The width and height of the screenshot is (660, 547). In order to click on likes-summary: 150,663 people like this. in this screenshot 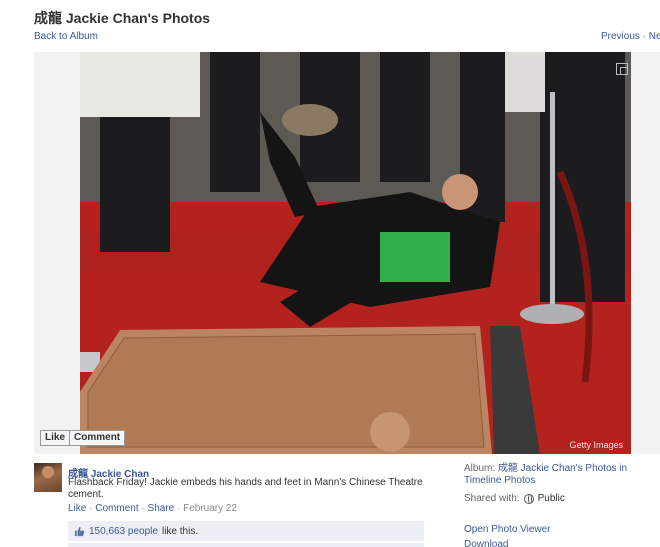, I will do `click(246, 531)`.